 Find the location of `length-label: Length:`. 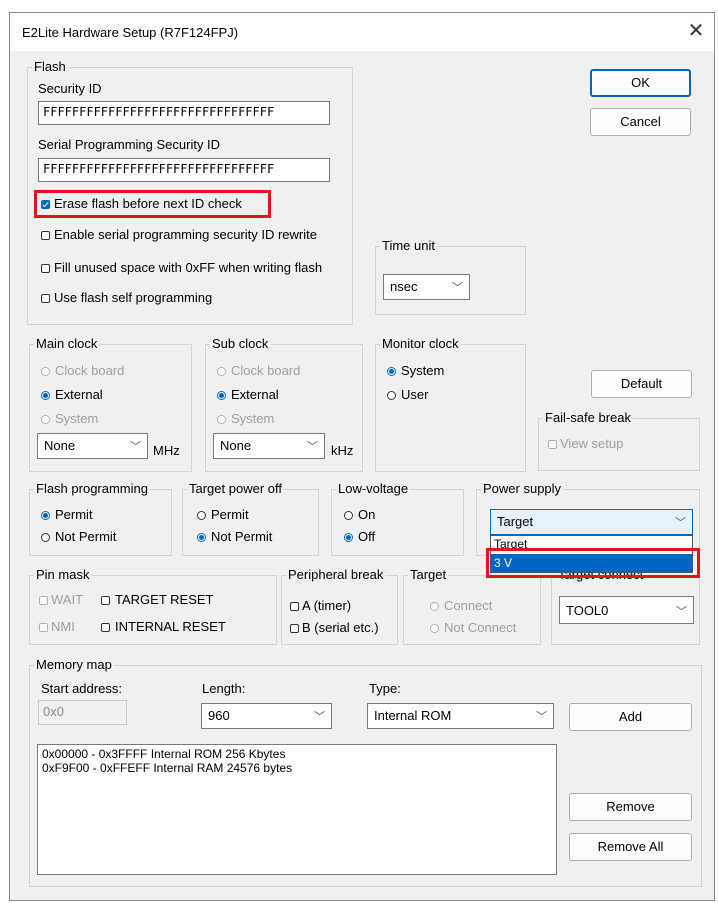

length-label: Length: is located at coordinates (224, 688).